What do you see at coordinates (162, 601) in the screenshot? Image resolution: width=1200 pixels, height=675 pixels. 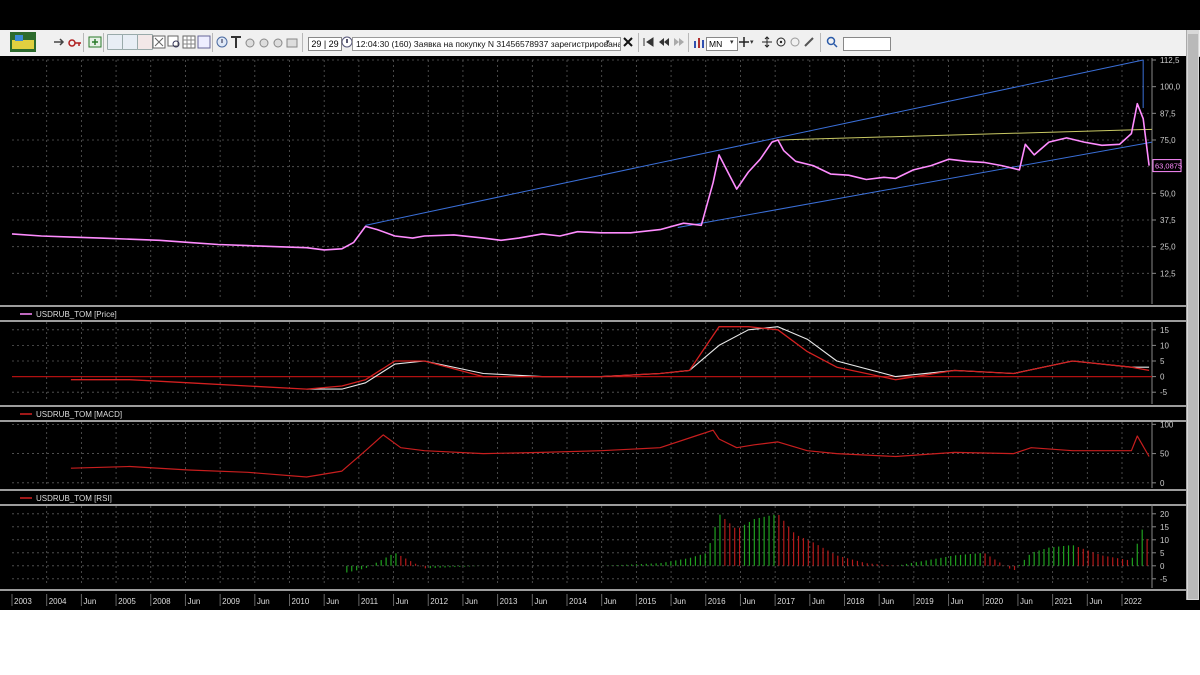 I see `time-axis-label: 2008` at bounding box center [162, 601].